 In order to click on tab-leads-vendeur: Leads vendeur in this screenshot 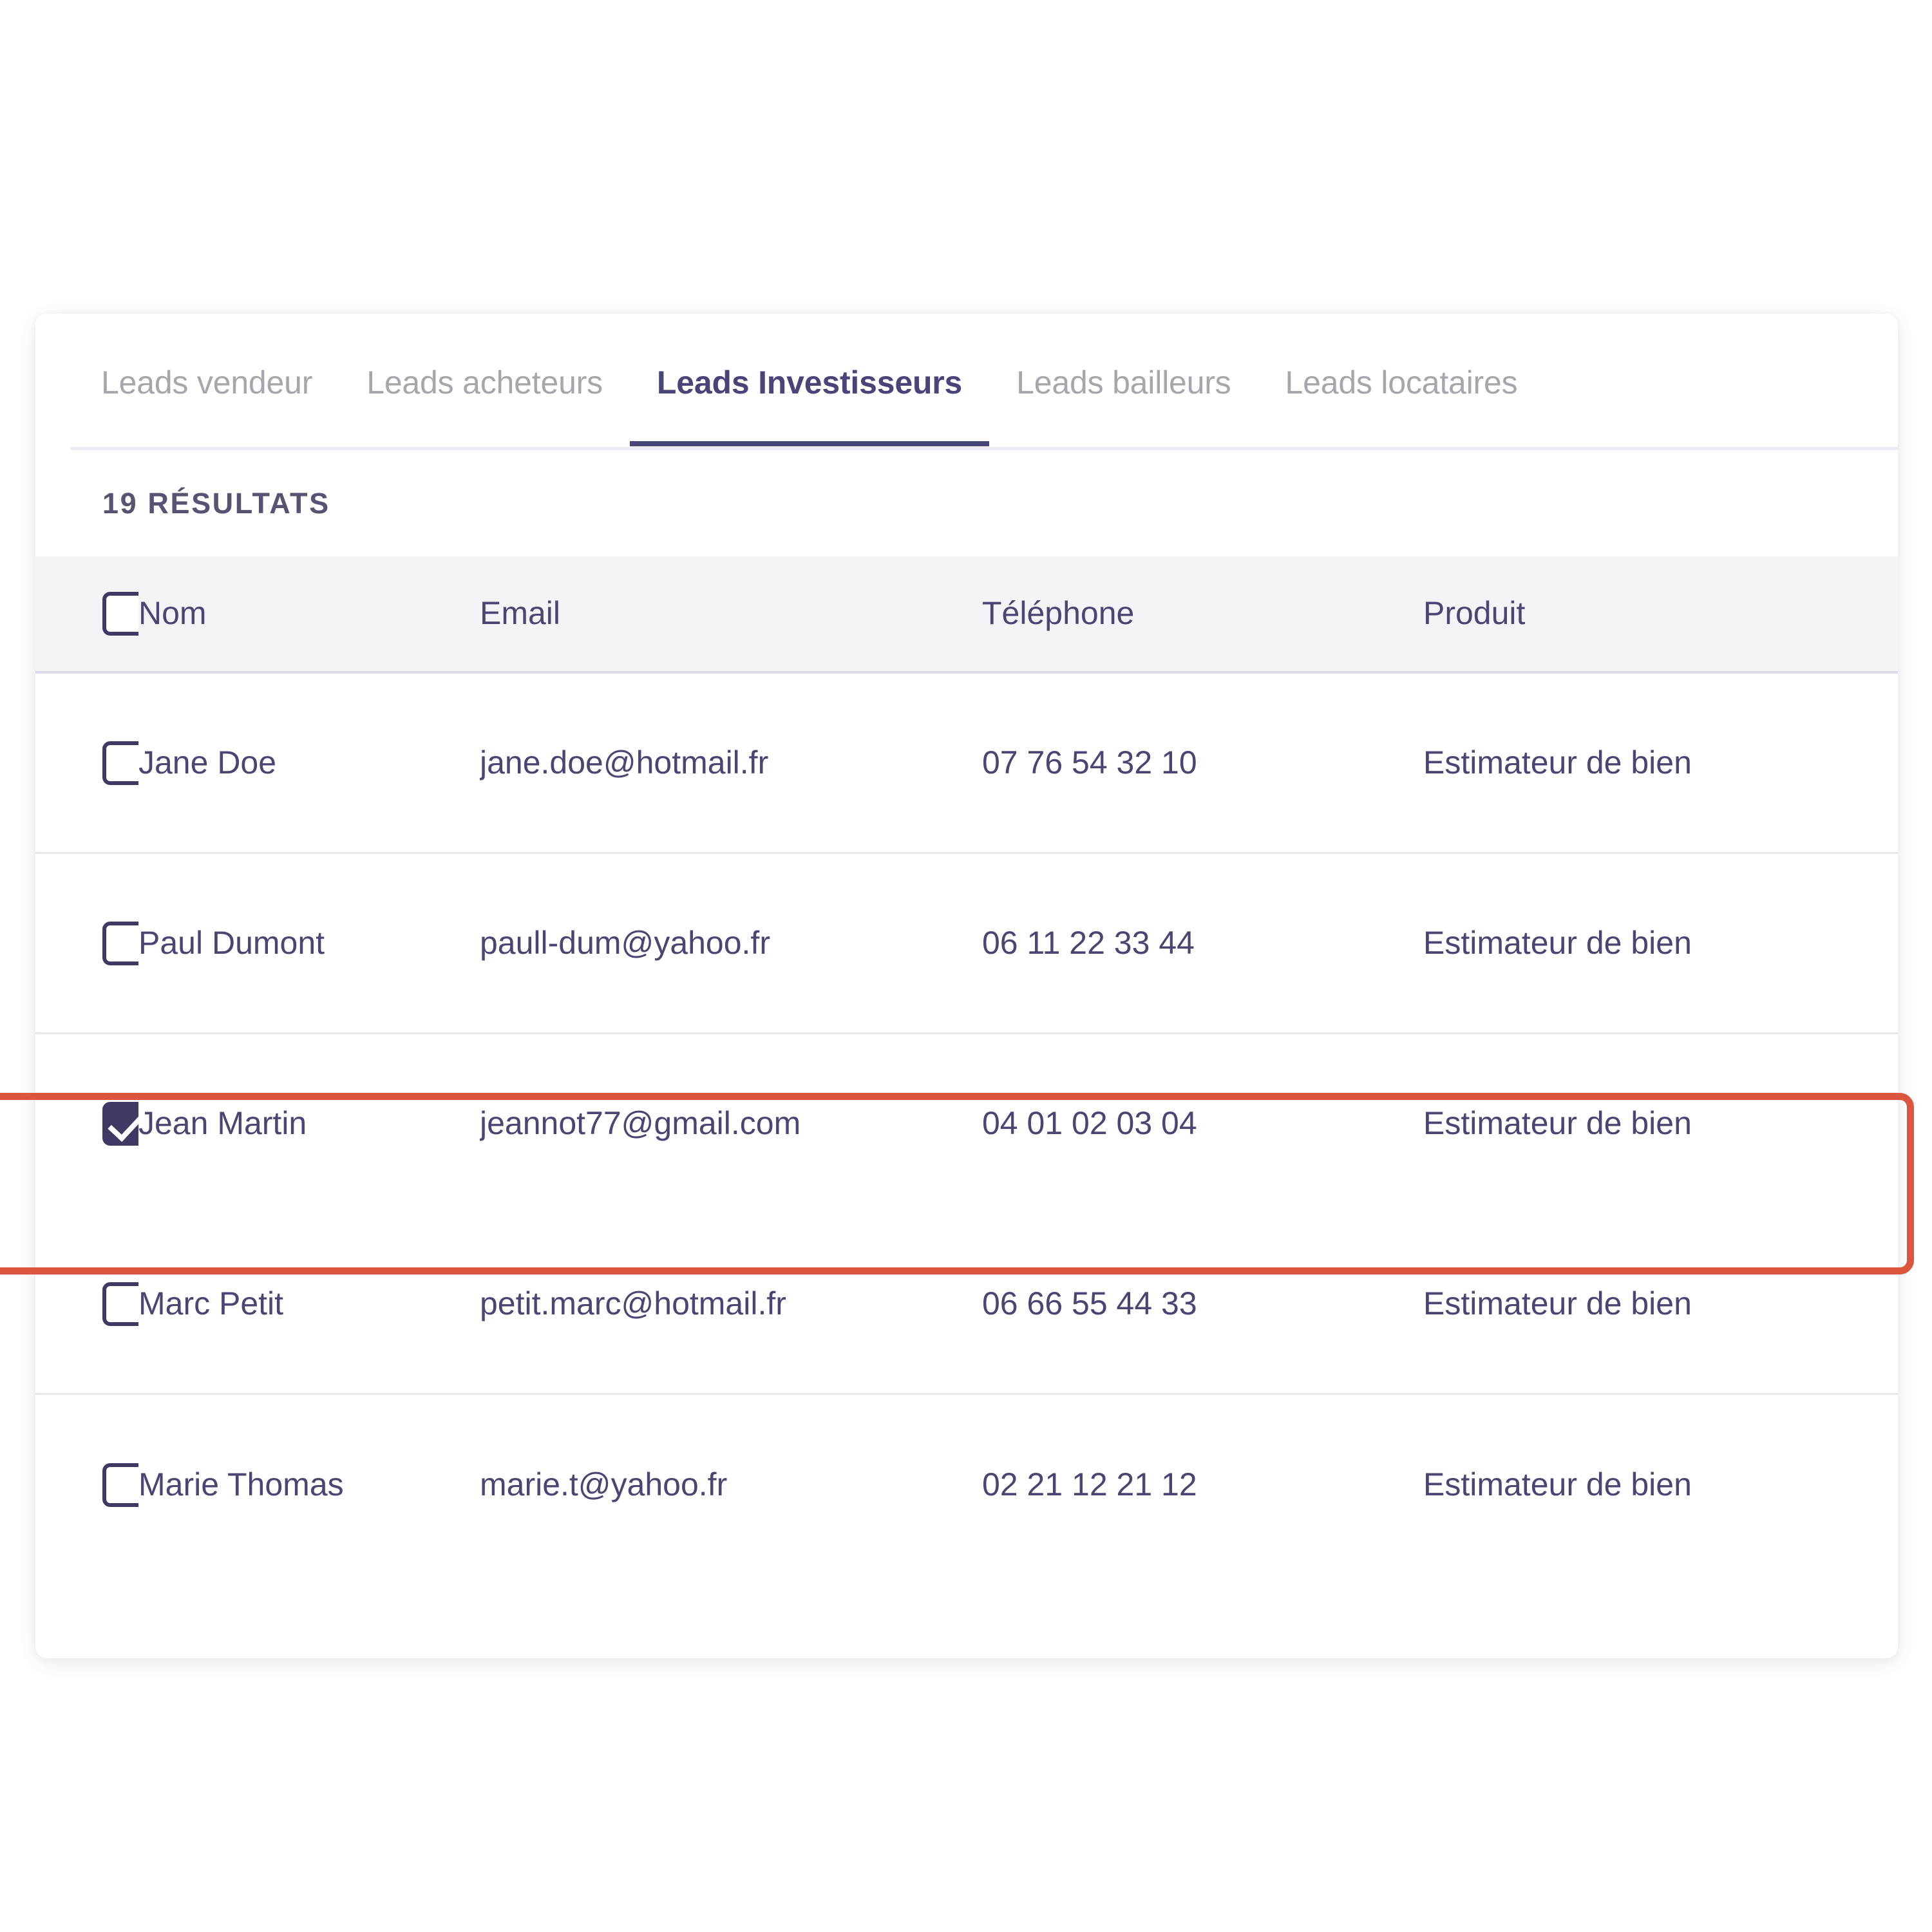, I will do `click(207, 382)`.